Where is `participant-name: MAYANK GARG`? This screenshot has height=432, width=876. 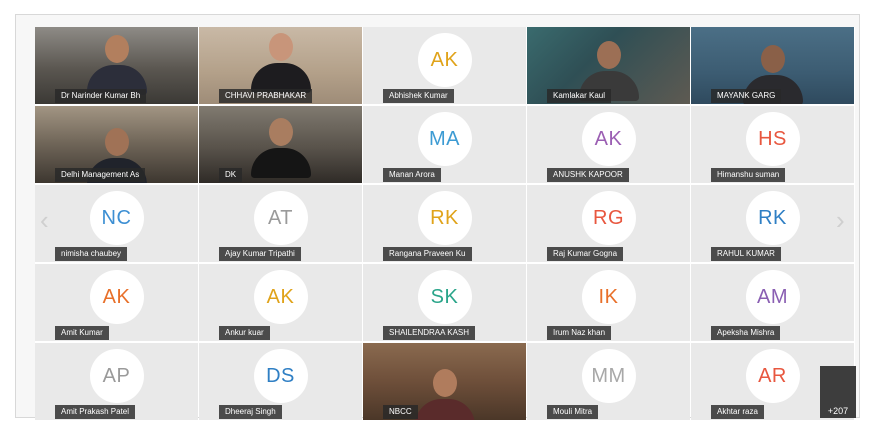
participant-name: MAYANK GARG is located at coordinates (746, 96).